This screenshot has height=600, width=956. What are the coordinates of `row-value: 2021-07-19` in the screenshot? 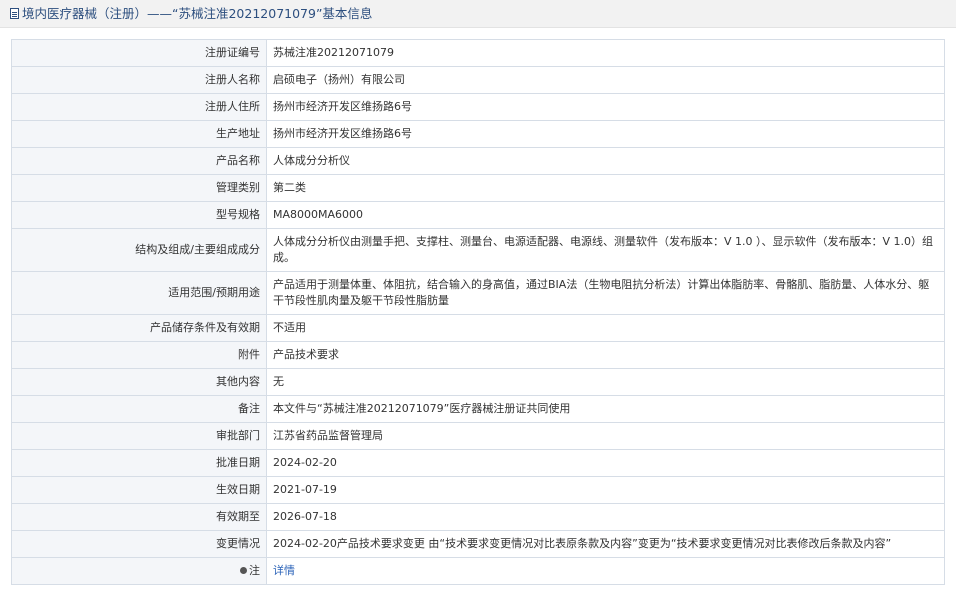 It's located at (605, 490).